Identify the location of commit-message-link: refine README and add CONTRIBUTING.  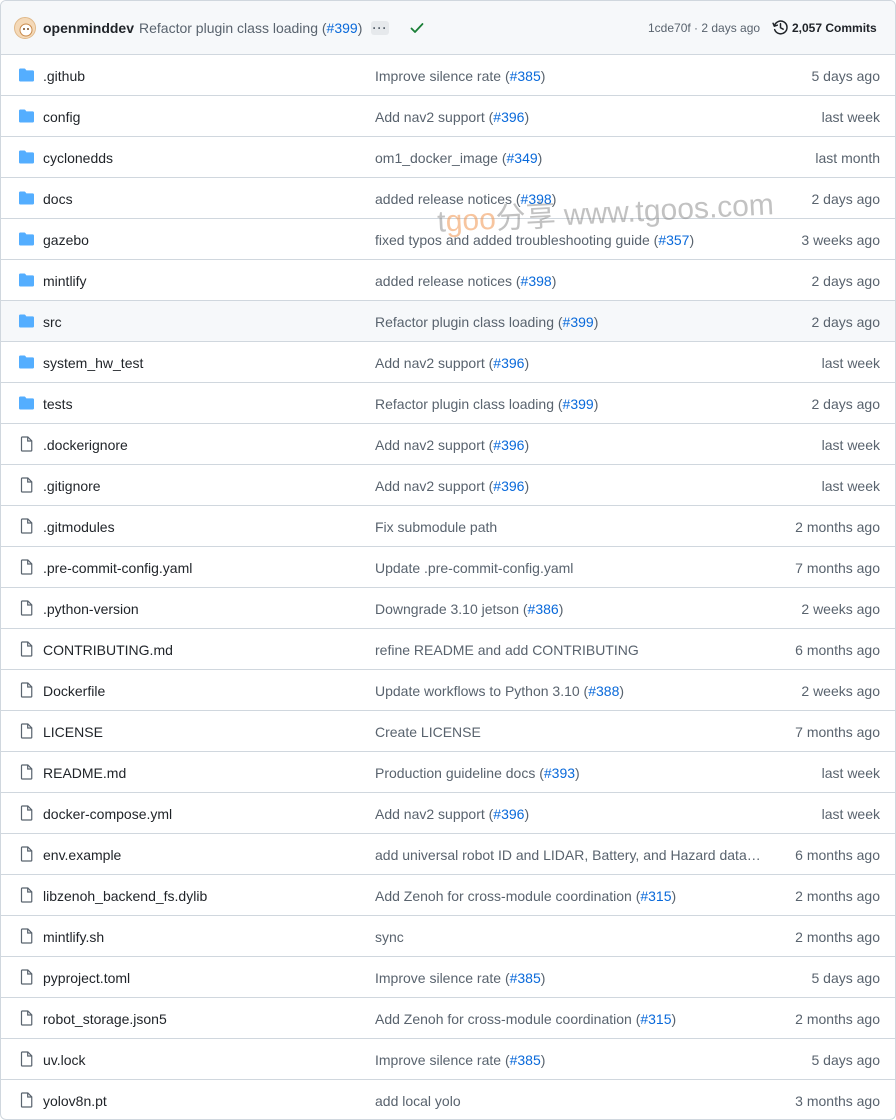
(507, 650).